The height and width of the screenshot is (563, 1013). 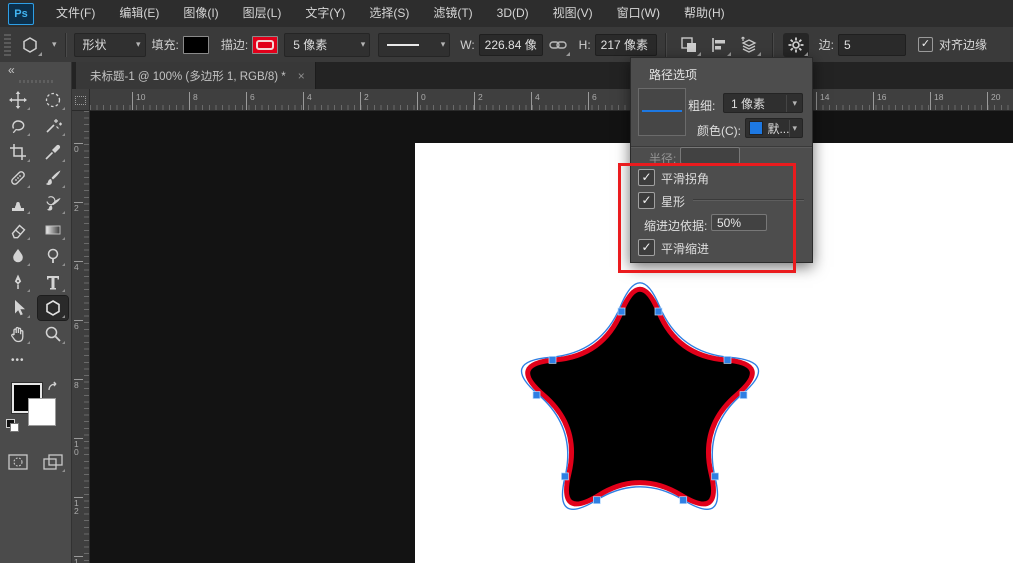 I want to click on close-icon: ×, so click(x=301, y=76).